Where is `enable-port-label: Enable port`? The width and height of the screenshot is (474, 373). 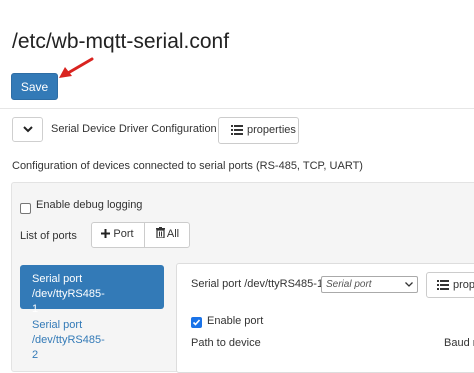
enable-port-label: Enable port is located at coordinates (235, 321).